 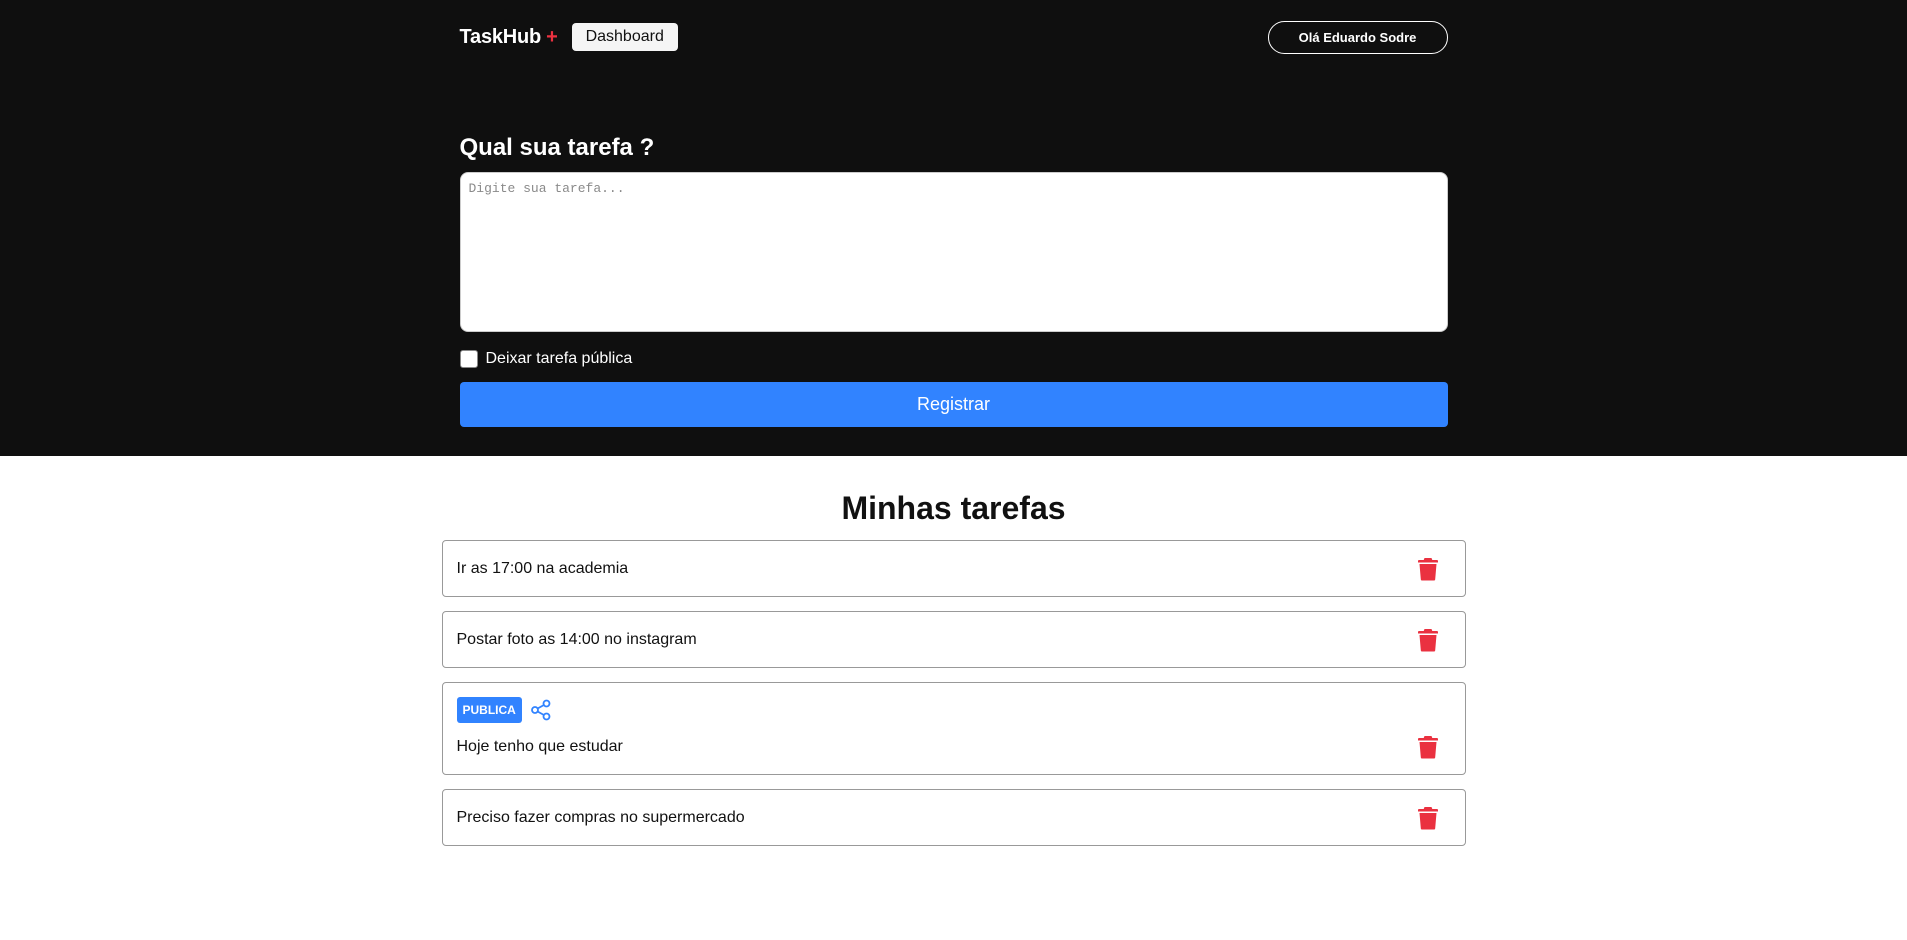 What do you see at coordinates (954, 747) in the screenshot?
I see `public-card-bottom: Hoje tenho que estudar` at bounding box center [954, 747].